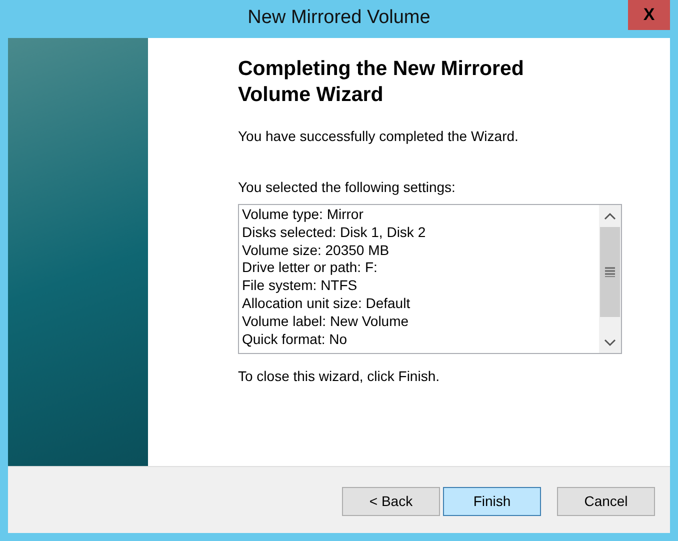 The image size is (678, 541). Describe the element at coordinates (310, 268) in the screenshot. I see `setting-line: Drive letter or path: F:` at that location.